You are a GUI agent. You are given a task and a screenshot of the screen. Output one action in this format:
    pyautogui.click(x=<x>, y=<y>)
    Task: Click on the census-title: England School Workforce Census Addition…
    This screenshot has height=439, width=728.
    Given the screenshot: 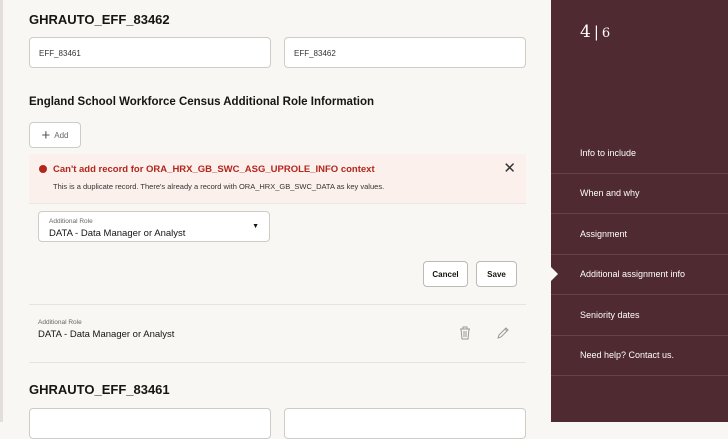 What is the action you would take?
    pyautogui.click(x=202, y=102)
    